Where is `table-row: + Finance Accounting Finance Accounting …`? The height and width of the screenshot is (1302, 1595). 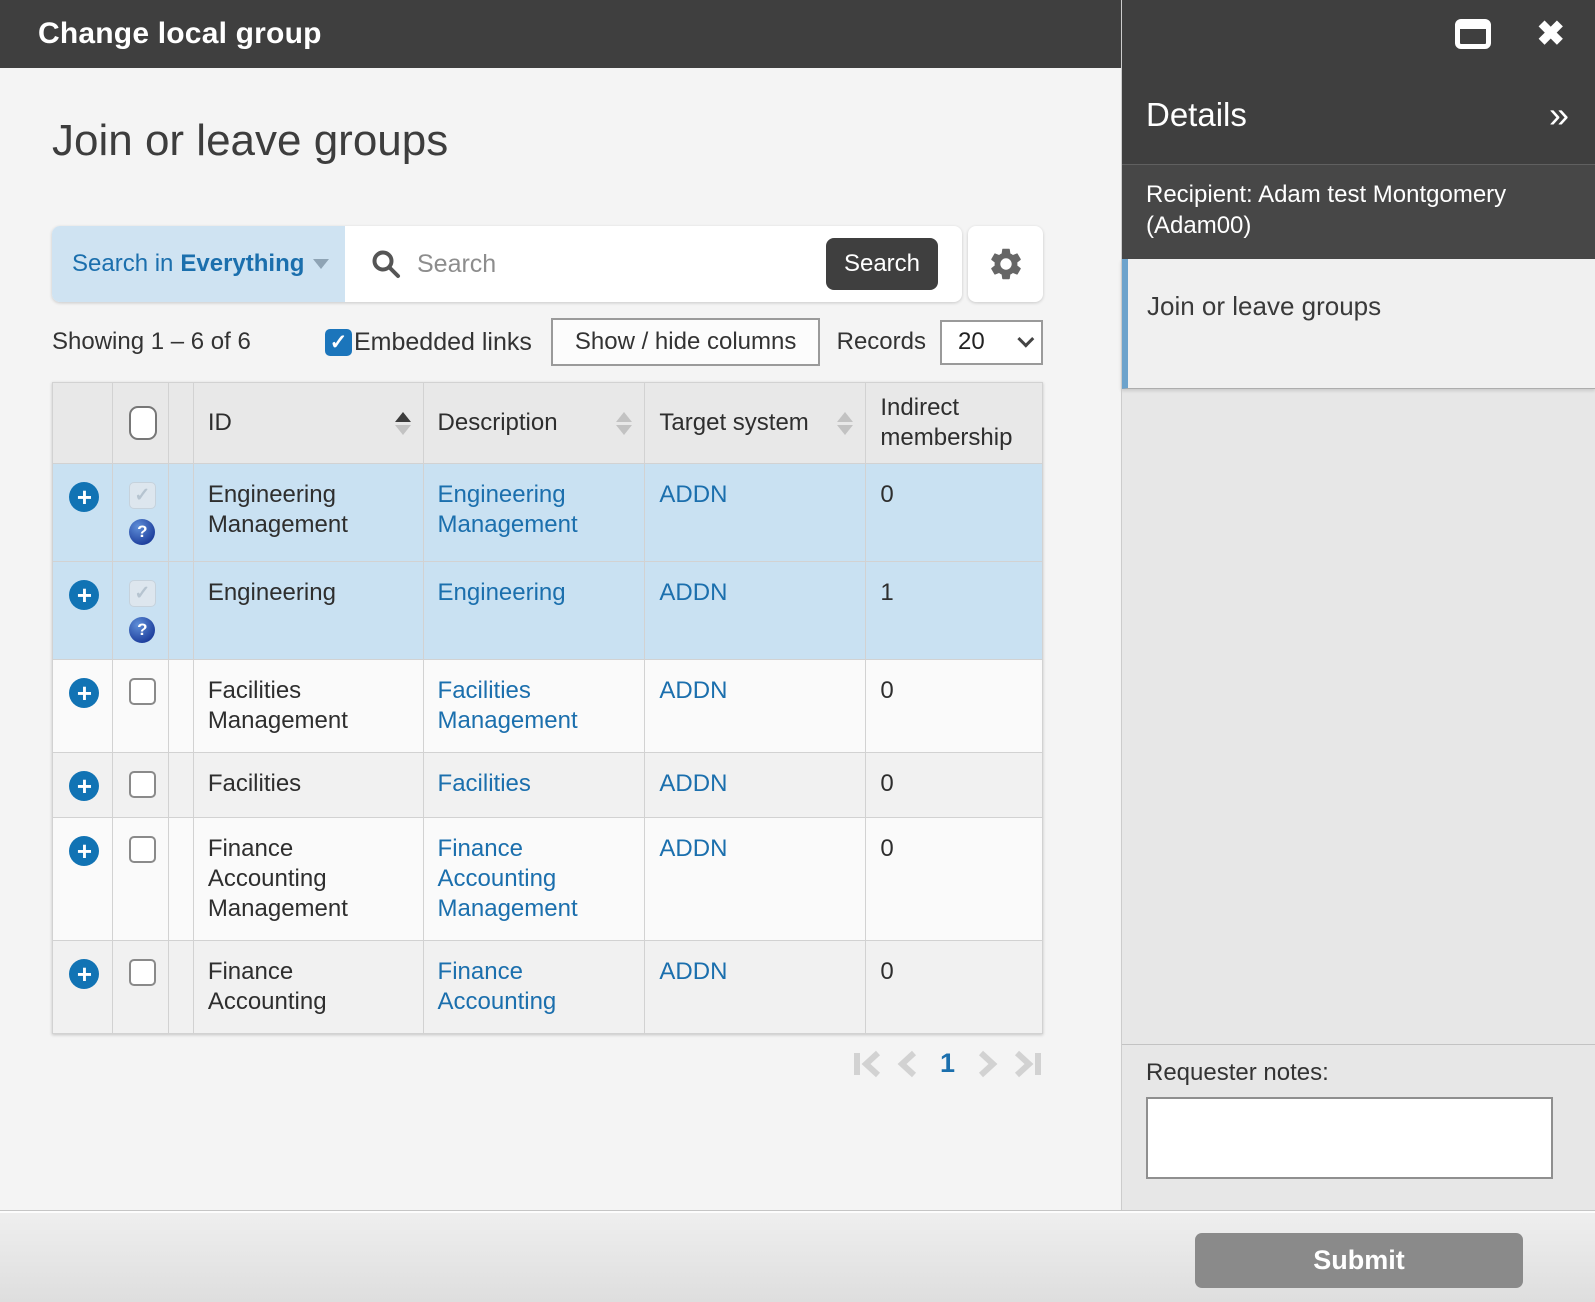 table-row: + Finance Accounting Finance Accounting … is located at coordinates (547, 987).